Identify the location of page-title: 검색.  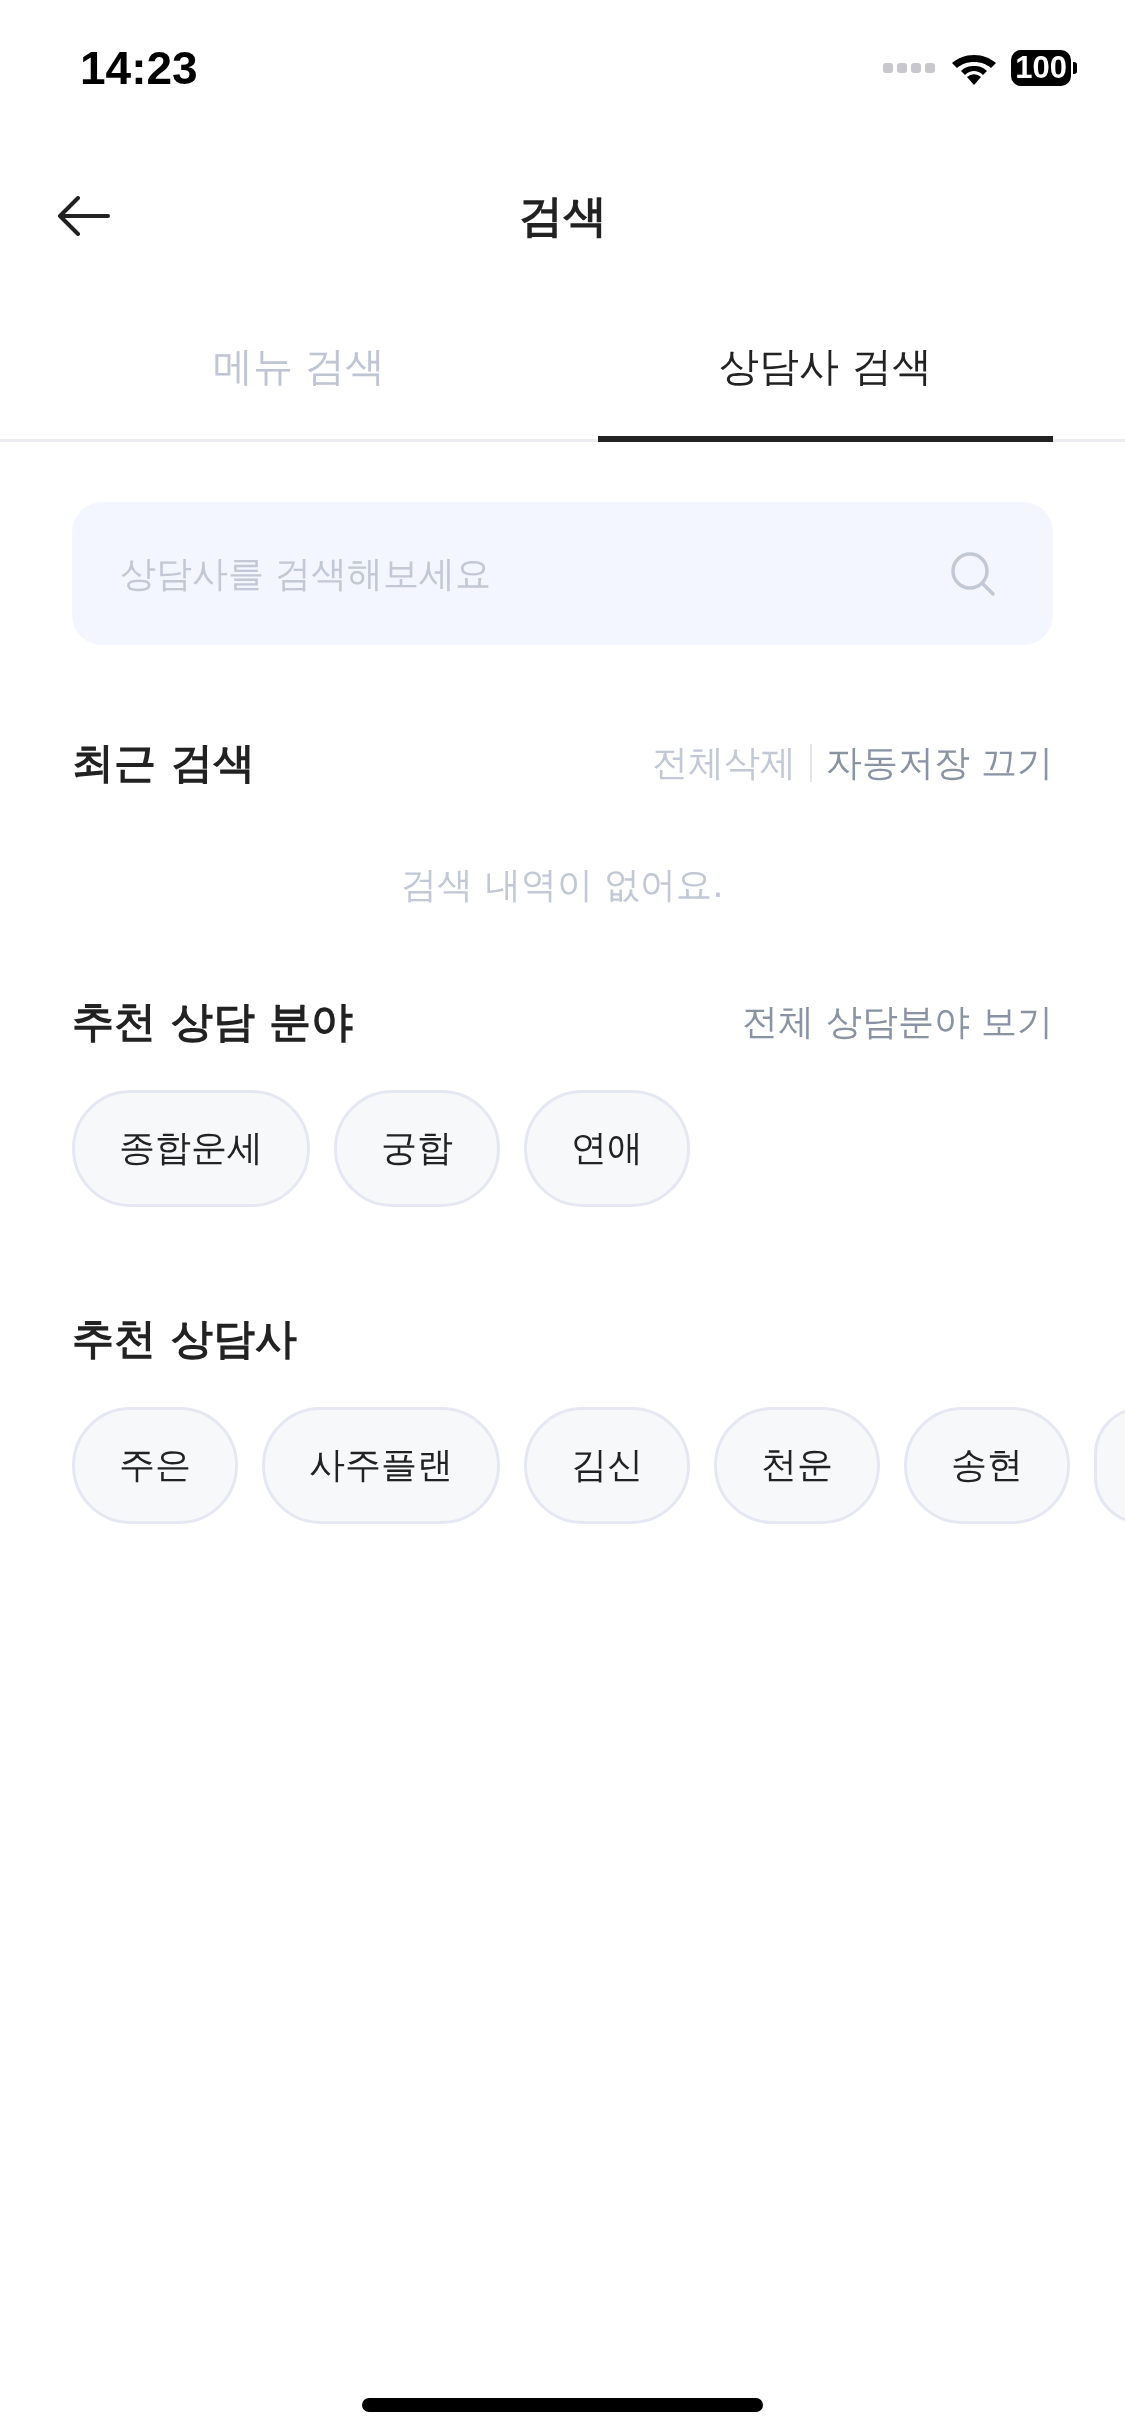
(562, 215).